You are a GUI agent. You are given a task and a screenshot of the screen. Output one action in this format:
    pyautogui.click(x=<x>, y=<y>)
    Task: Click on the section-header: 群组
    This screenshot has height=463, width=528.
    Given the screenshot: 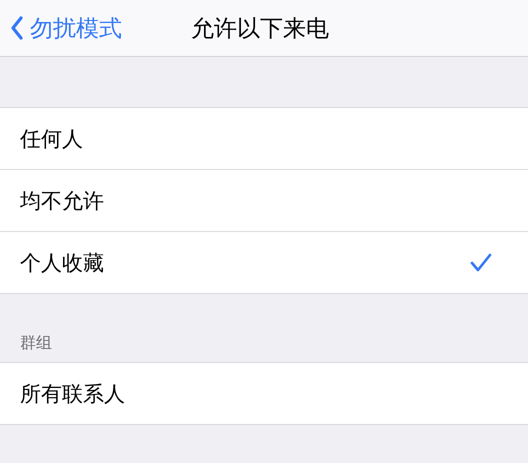 What is the action you would take?
    pyautogui.click(x=36, y=343)
    